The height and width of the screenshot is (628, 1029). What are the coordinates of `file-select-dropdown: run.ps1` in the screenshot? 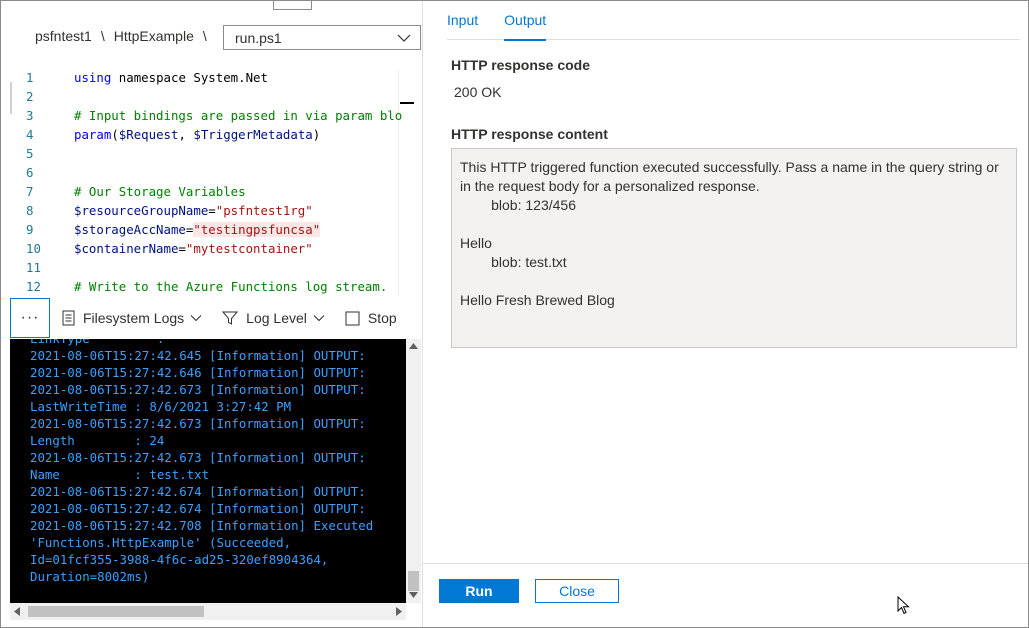 It's located at (322, 37).